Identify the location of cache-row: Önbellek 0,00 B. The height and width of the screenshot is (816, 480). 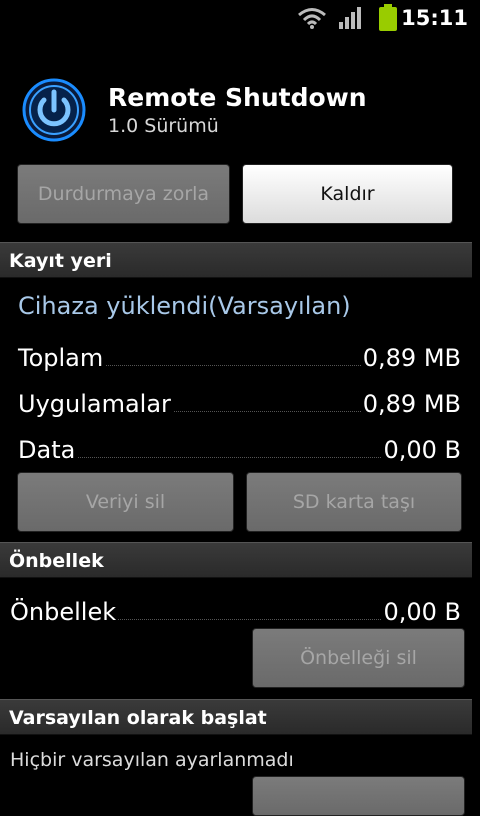
(235, 608).